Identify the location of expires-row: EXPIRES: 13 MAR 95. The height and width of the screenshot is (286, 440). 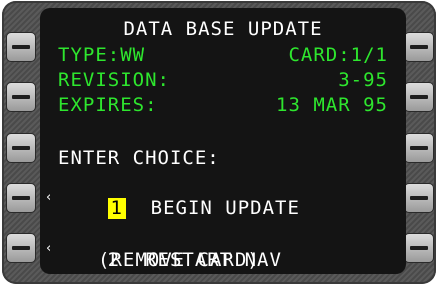
(223, 105).